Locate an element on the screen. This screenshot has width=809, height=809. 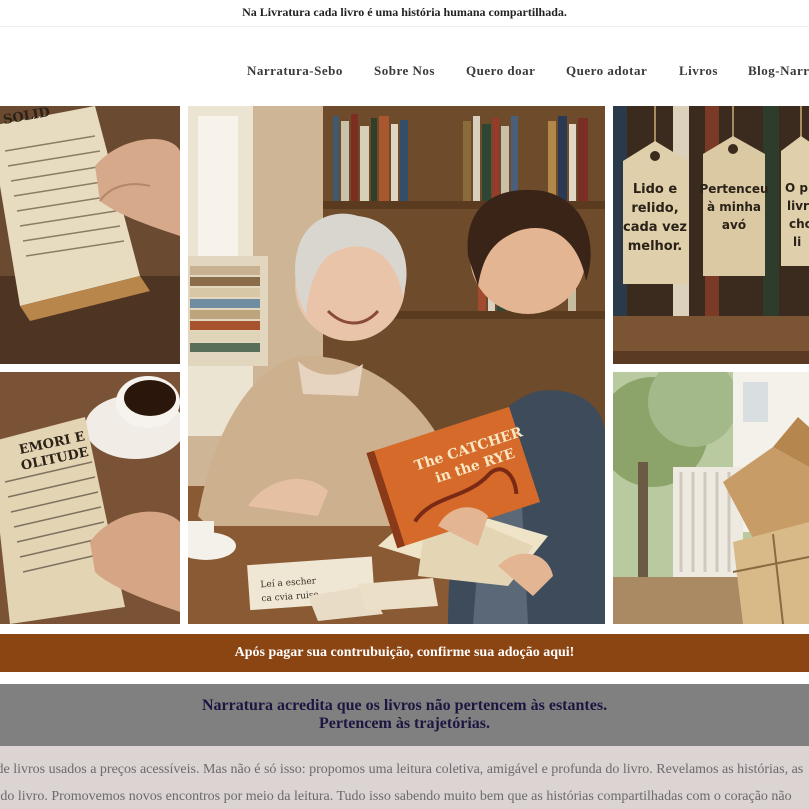
nav-item-blog: Blog-Narr is located at coordinates (778, 71).